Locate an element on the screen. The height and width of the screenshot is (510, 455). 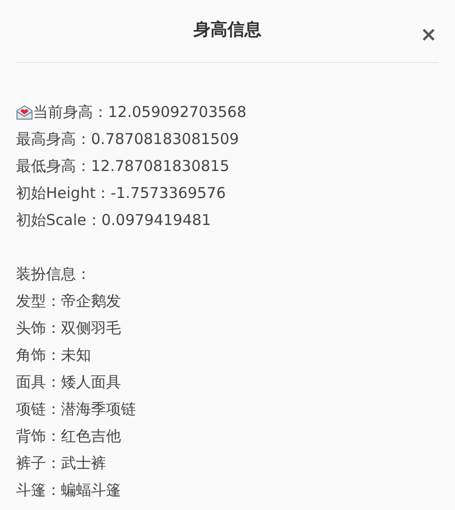
section-heading: 装扮信息： is located at coordinates (53, 274).